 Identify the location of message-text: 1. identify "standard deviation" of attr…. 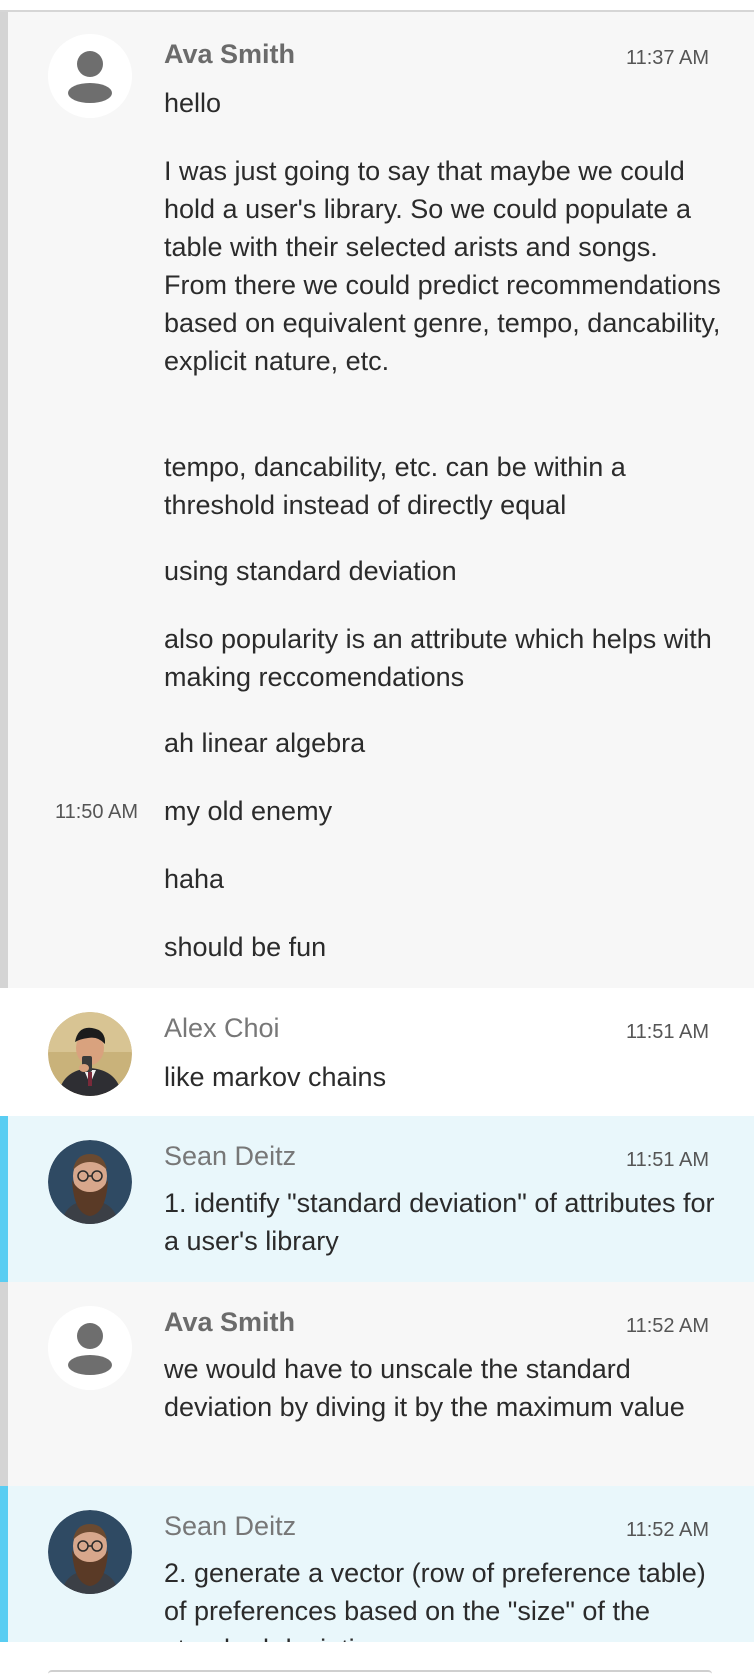
(439, 1222).